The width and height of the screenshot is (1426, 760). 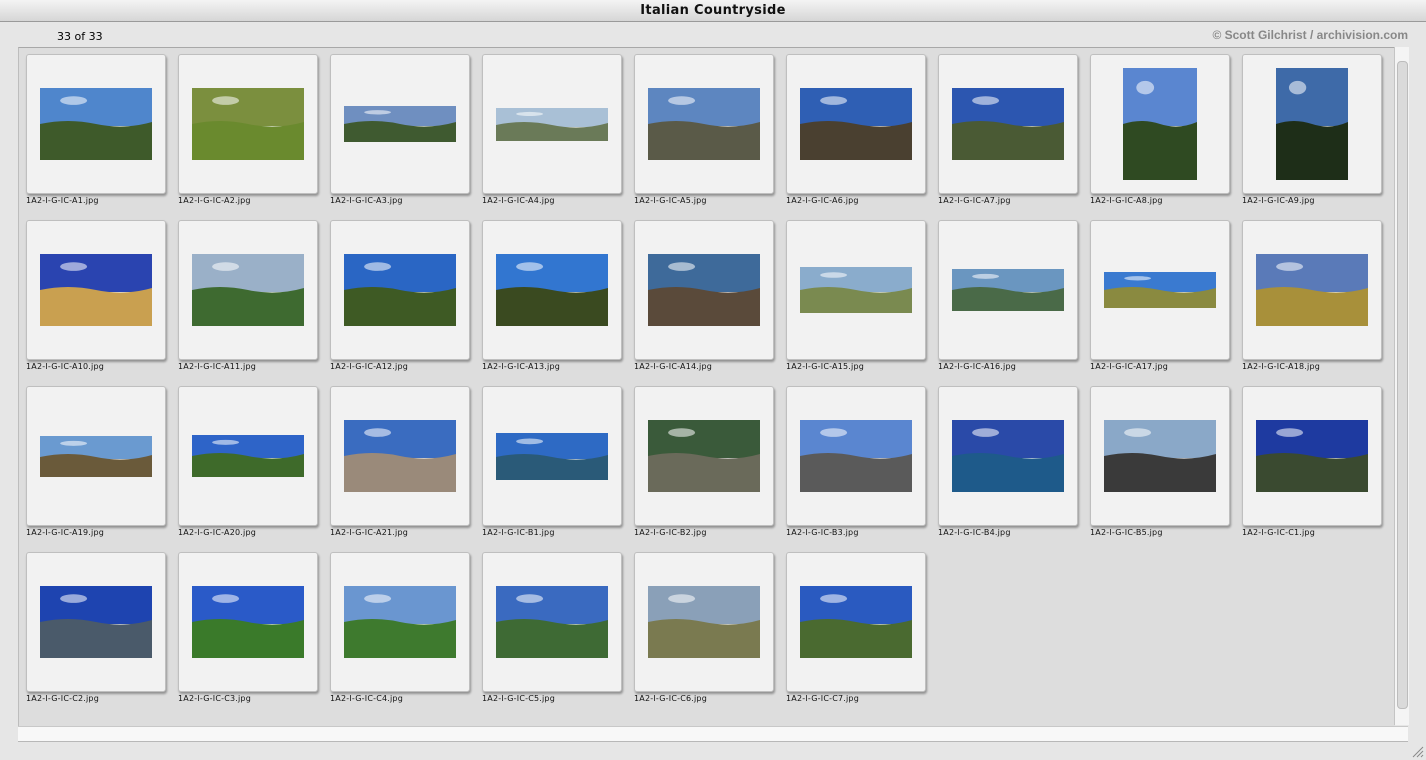 I want to click on thumbnail-item: 1A2-I-G-IC-A21.jpg, so click(x=396, y=460).